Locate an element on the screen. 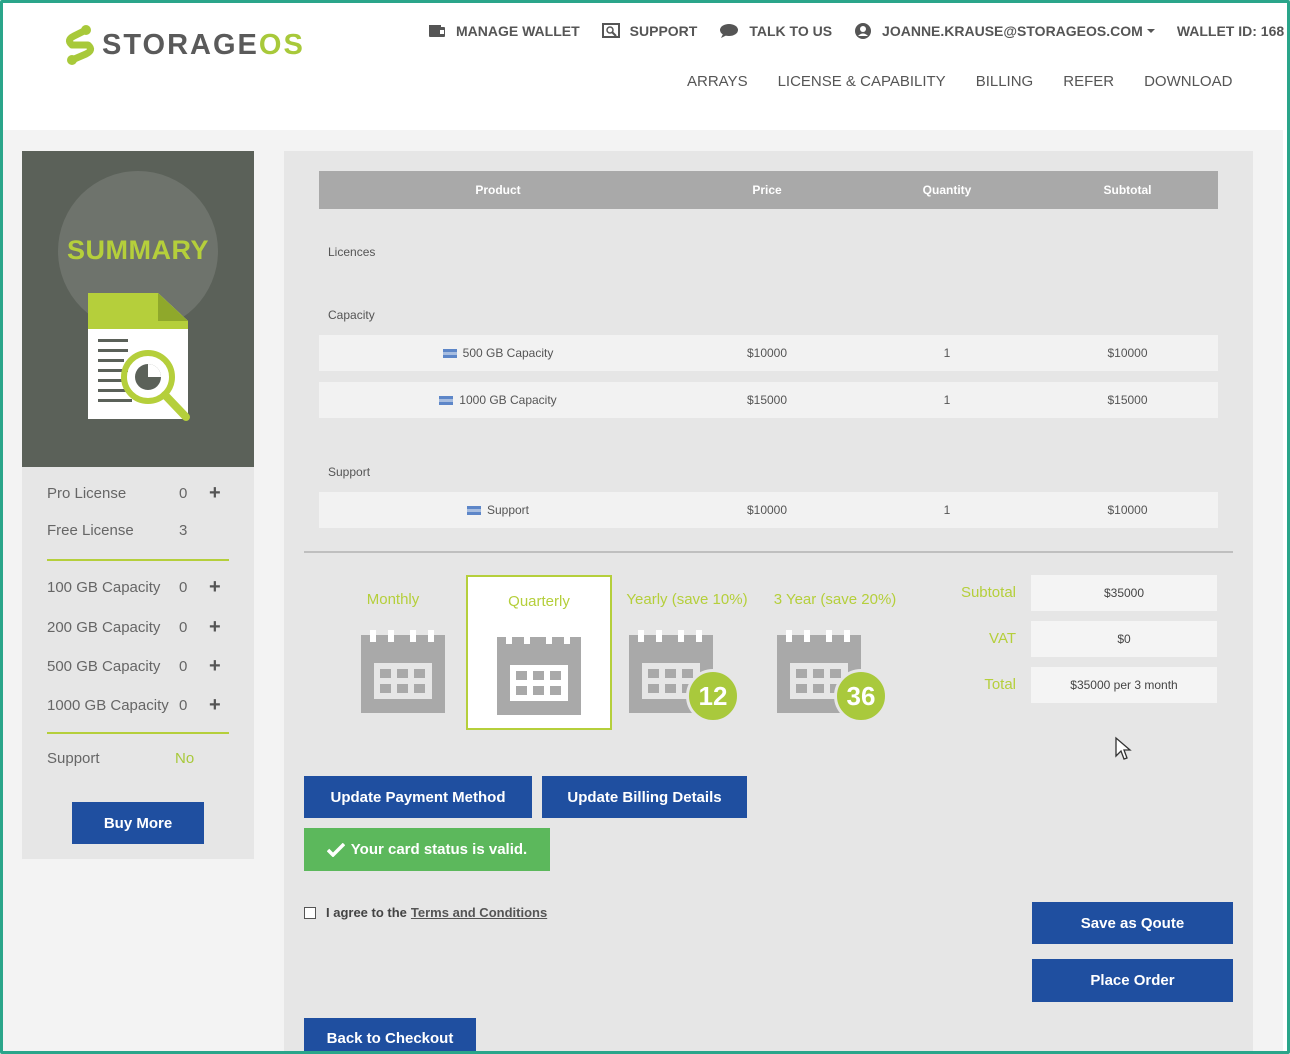 Image resolution: width=1290 pixels, height=1054 pixels. manage-wallet-label: MANAGE WALLET is located at coordinates (518, 31).